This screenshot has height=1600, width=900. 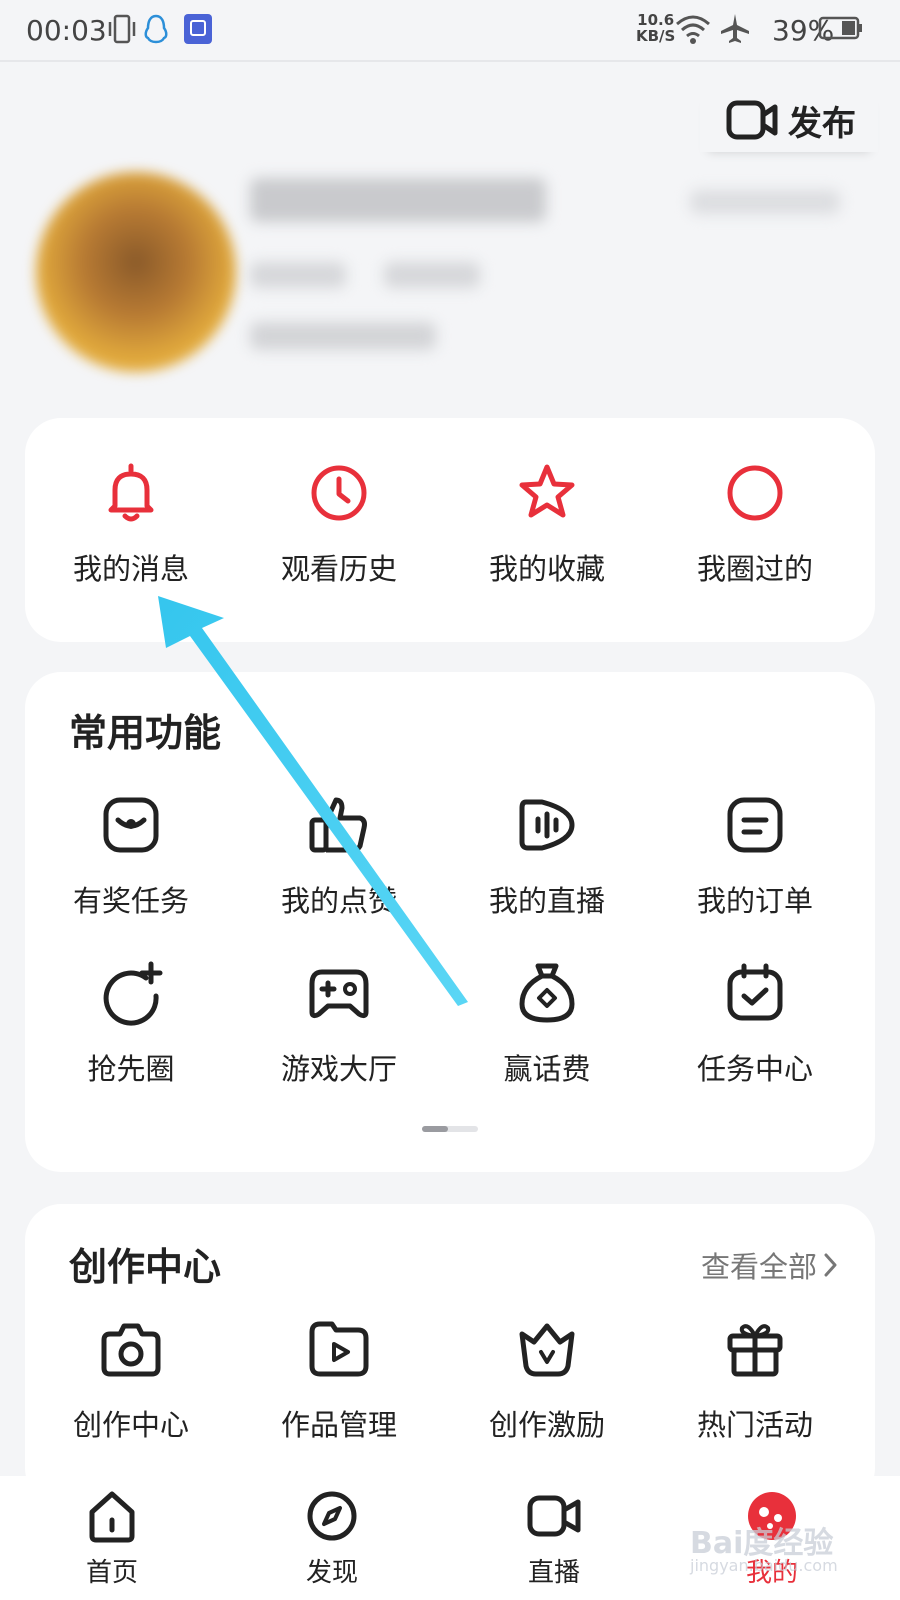 What do you see at coordinates (547, 1350) in the screenshot?
I see `crown-icon` at bounding box center [547, 1350].